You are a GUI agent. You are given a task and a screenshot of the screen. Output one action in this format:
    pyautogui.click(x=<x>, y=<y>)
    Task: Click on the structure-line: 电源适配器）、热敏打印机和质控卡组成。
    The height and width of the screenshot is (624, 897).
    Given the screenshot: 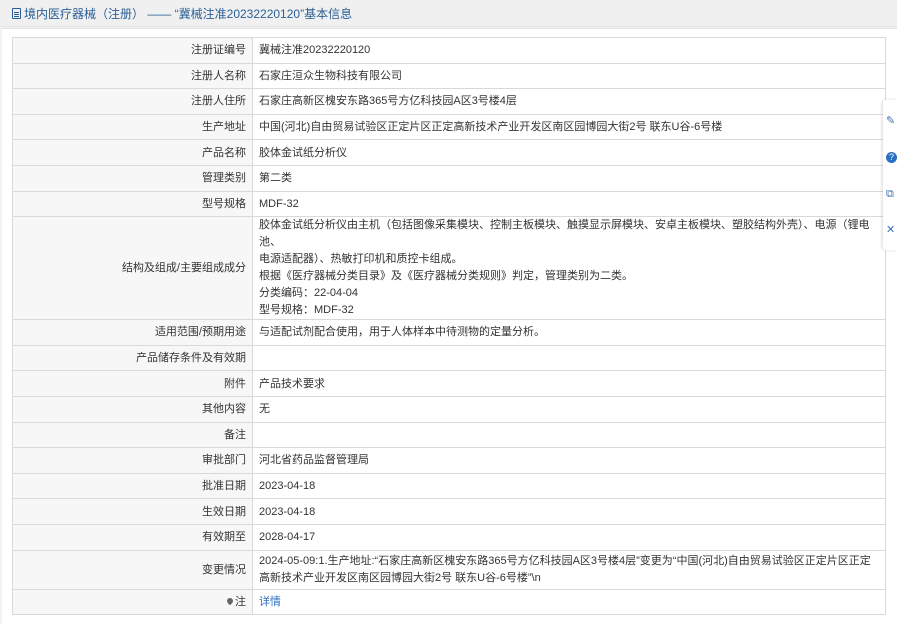 What is the action you would take?
    pyautogui.click(x=361, y=259)
    